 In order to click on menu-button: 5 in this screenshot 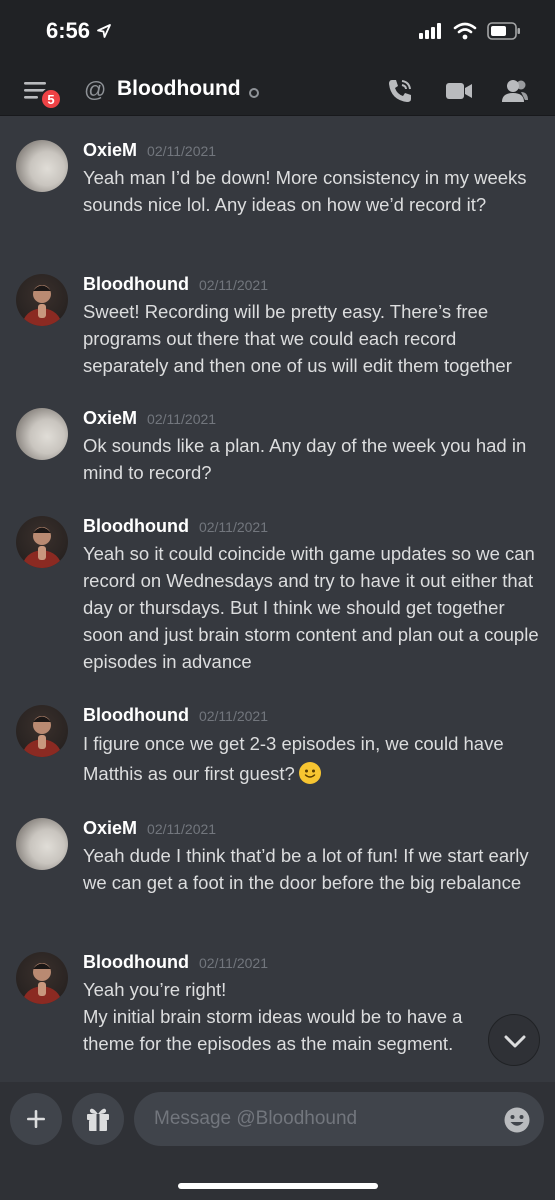, I will do `click(42, 93)`.